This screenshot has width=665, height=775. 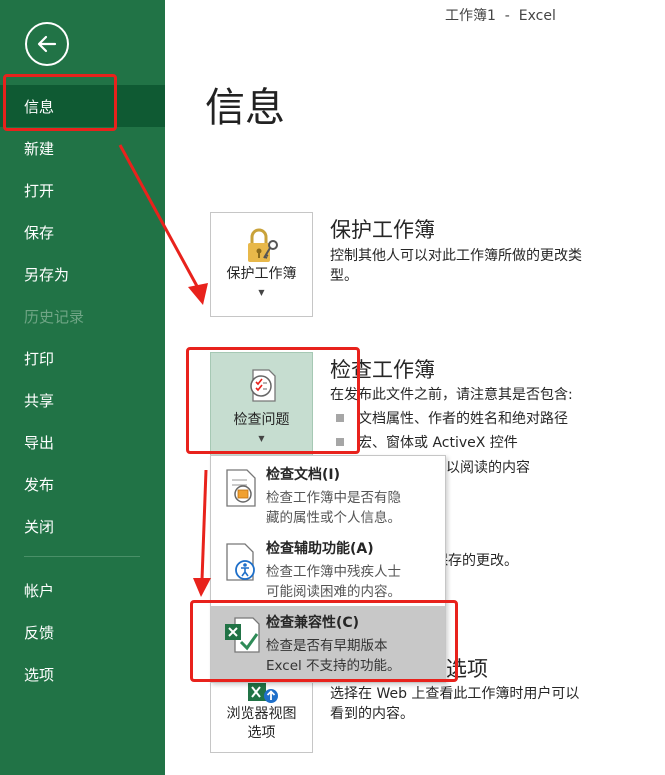 I want to click on browser-view-label-line1: 浏览器视图, so click(x=261, y=714).